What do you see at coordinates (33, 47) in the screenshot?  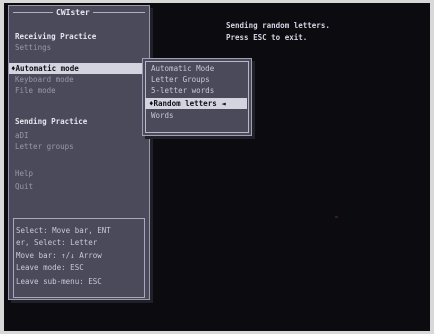 I see `menu-item-settings: Settings` at bounding box center [33, 47].